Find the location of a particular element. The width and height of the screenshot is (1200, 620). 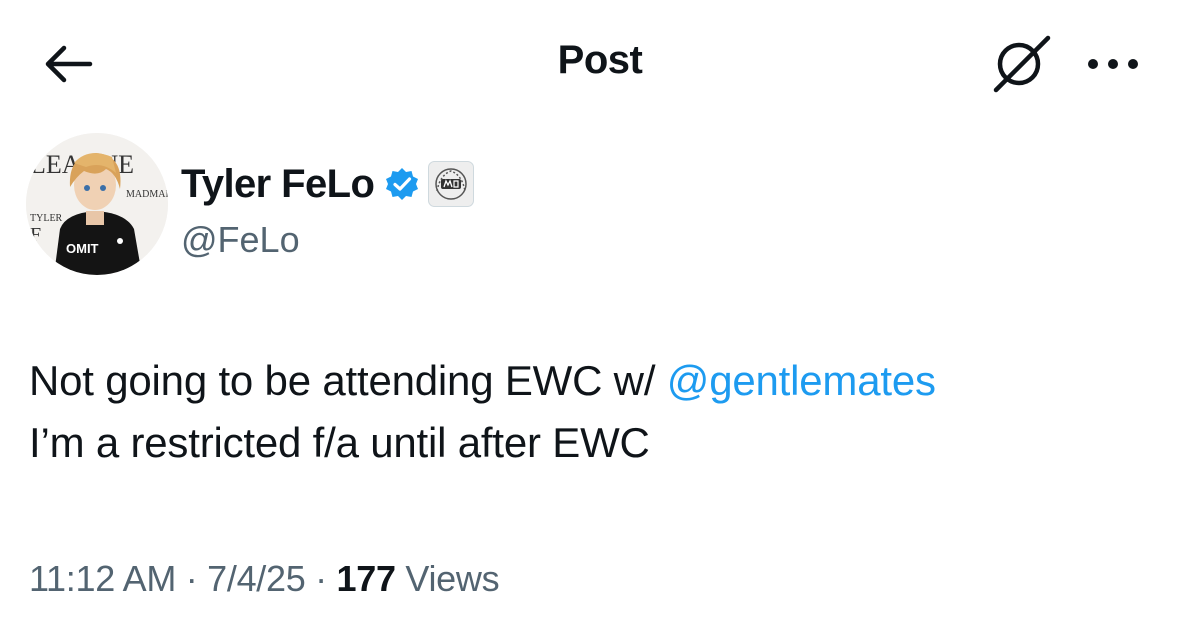

display-name-row: Tyler FeLo is located at coordinates (328, 184).